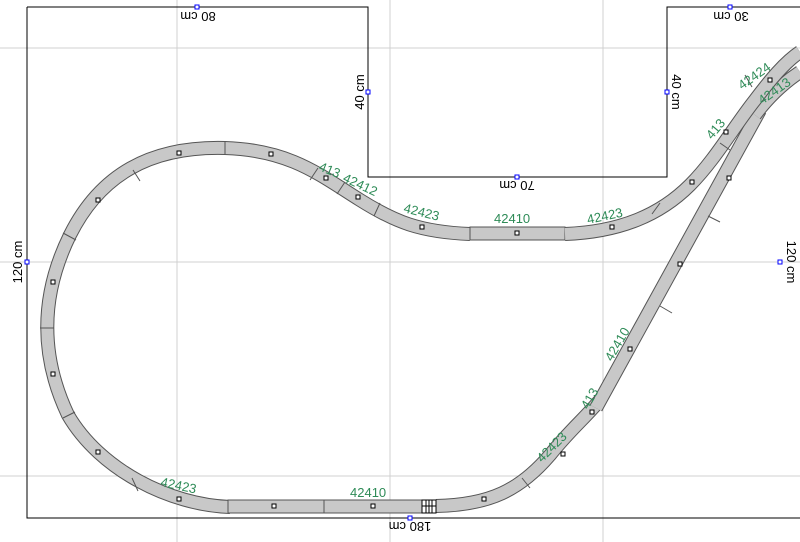 This screenshot has width=800, height=542. I want to click on dim-top-right: 30 cm, so click(730, 16).